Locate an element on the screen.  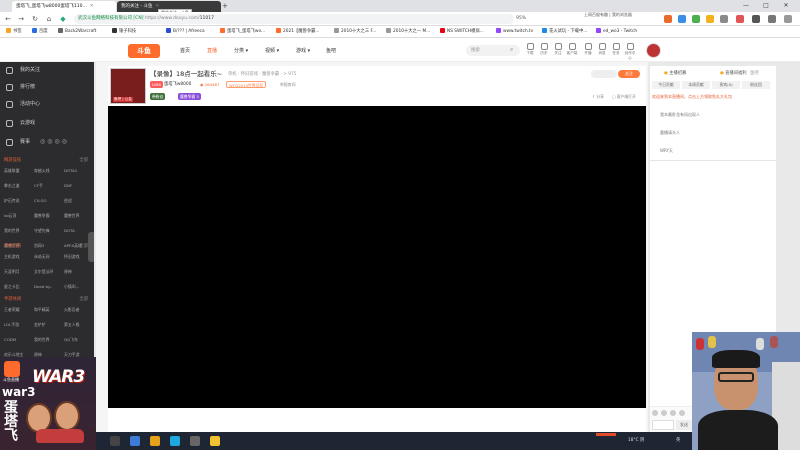
nav-video: 视频 ▾ is located at coordinates (272, 51).